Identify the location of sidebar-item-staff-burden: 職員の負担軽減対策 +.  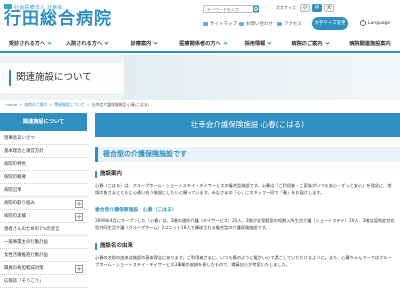
(43, 269).